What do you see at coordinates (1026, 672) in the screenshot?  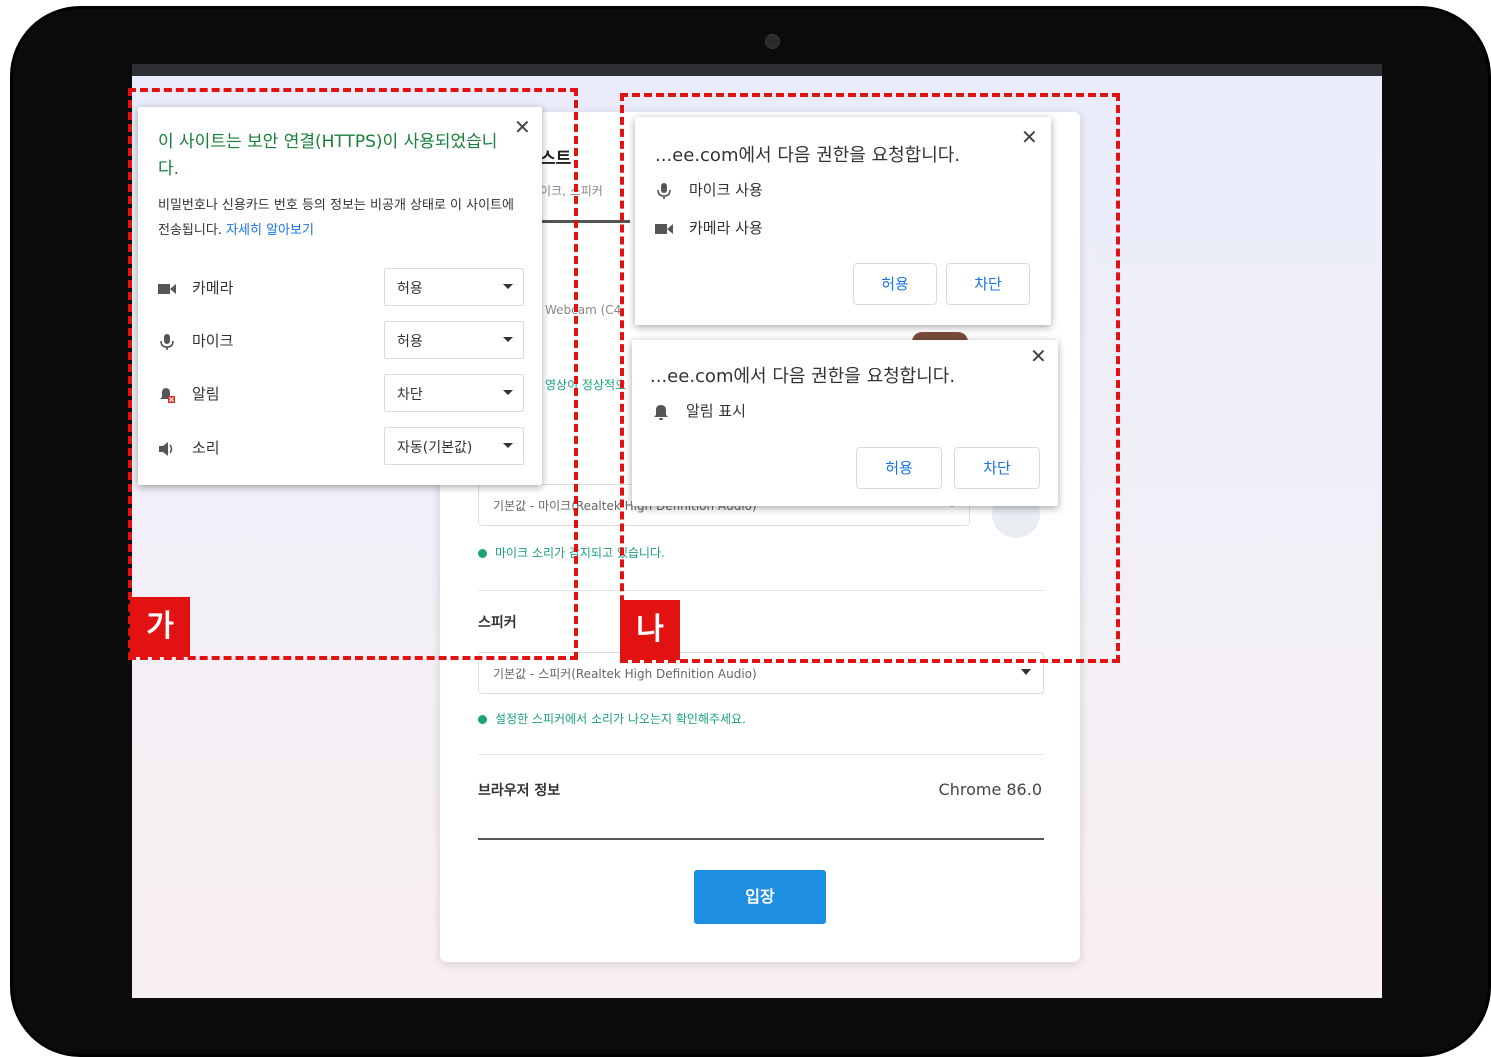 I see `chevron-down-icon` at bounding box center [1026, 672].